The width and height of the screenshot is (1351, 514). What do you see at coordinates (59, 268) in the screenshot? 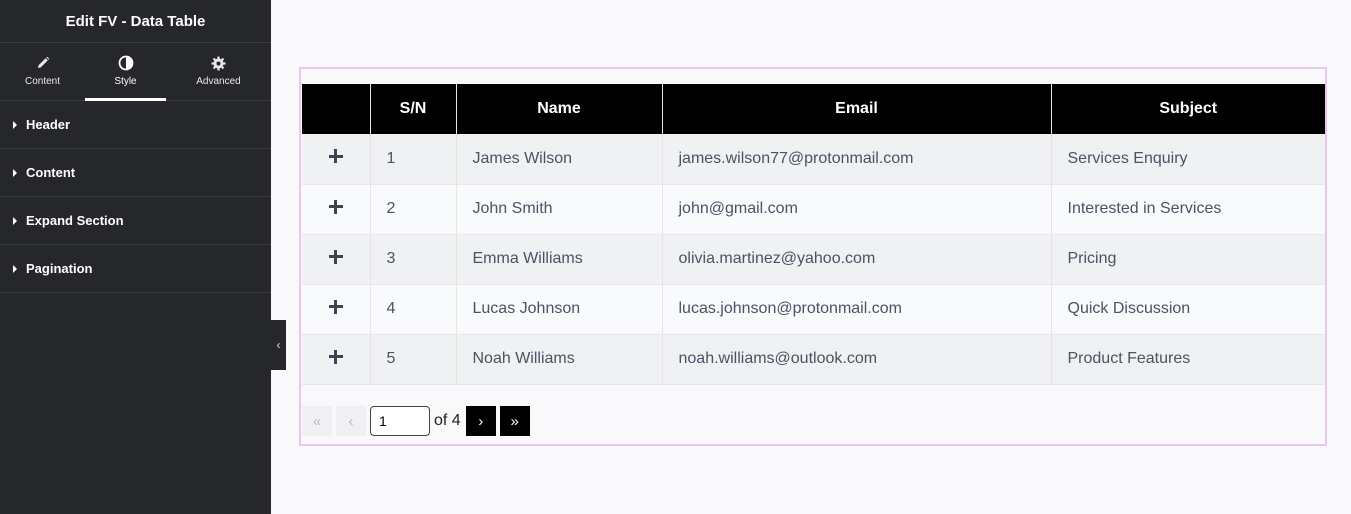
I see `section-label: Pagination` at bounding box center [59, 268].